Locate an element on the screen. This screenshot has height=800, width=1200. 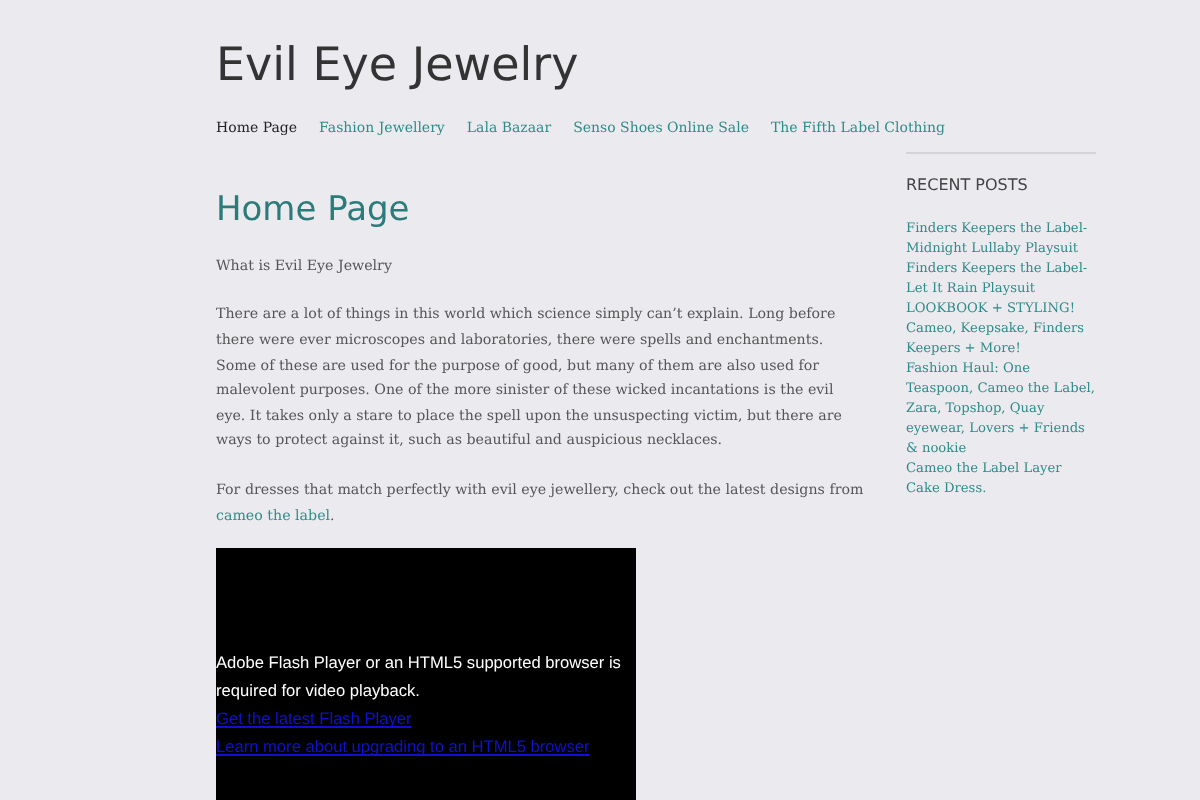
video-link: Learn more about upgrading to an HTML5 browser is located at coordinates (426, 746).